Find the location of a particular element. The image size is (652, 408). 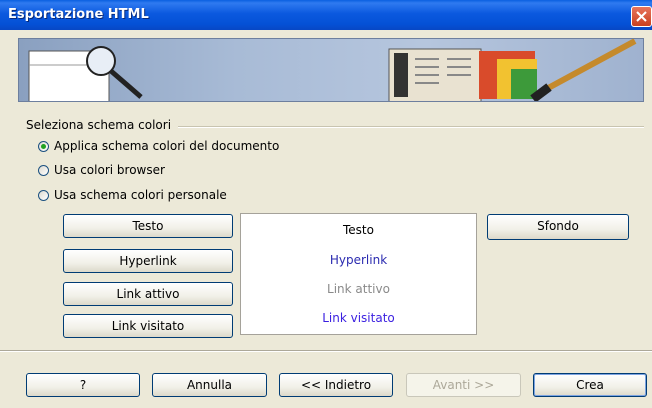

close-button is located at coordinates (641, 16).